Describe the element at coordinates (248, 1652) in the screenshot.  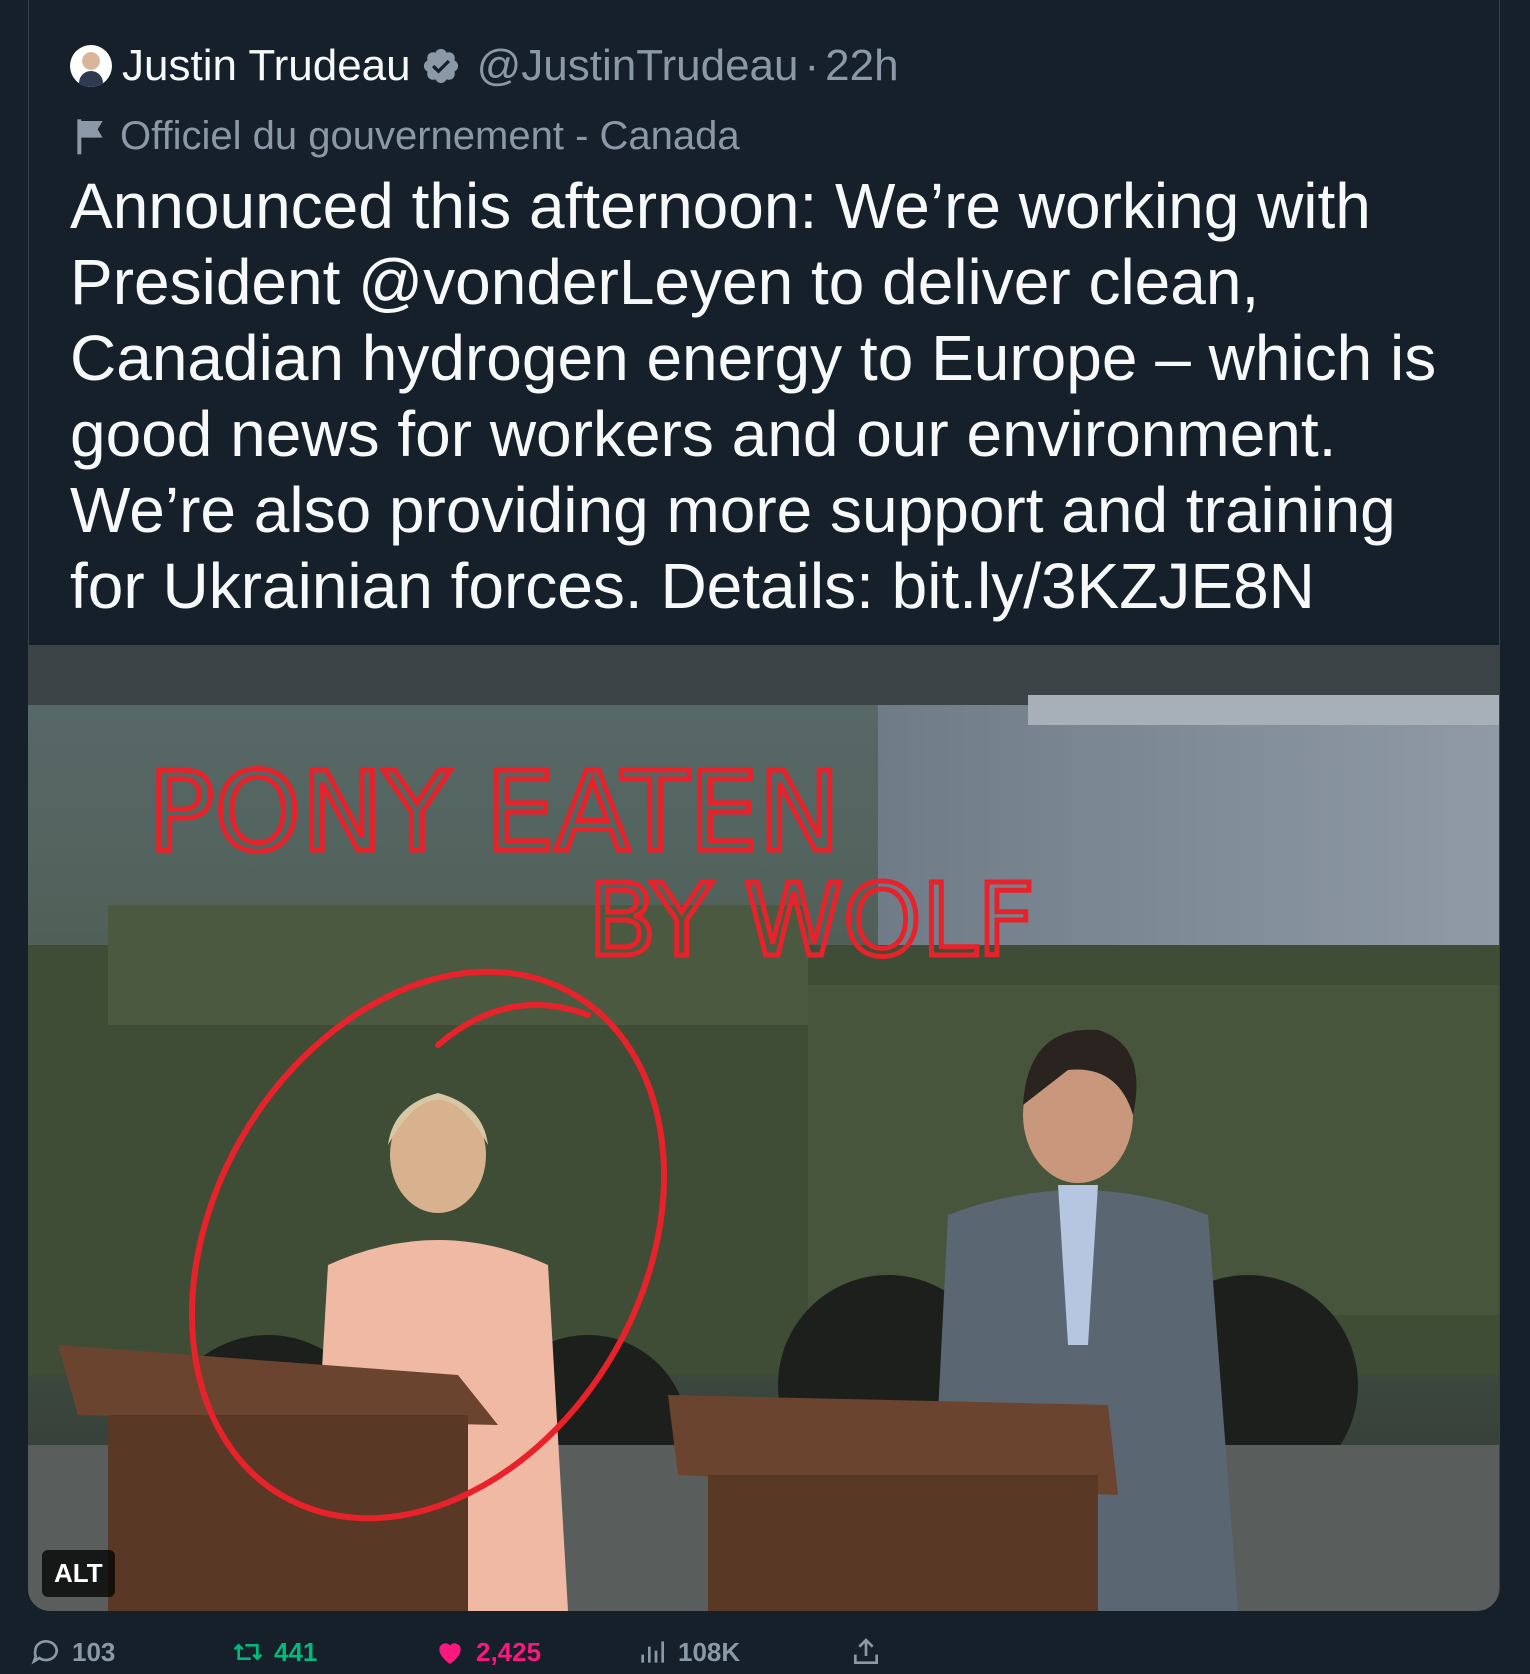
I see `retweet-icon` at that location.